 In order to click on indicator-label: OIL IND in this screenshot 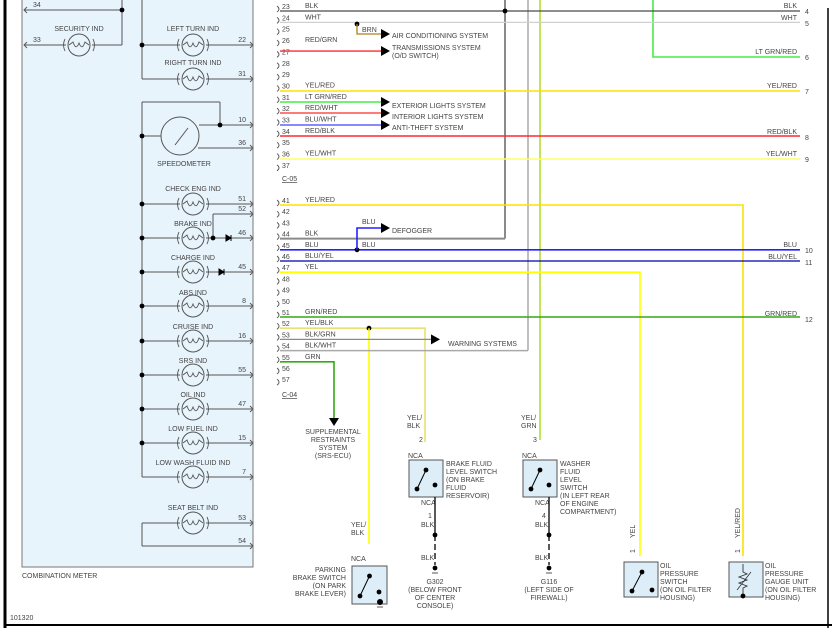, I will do `click(192, 395)`.